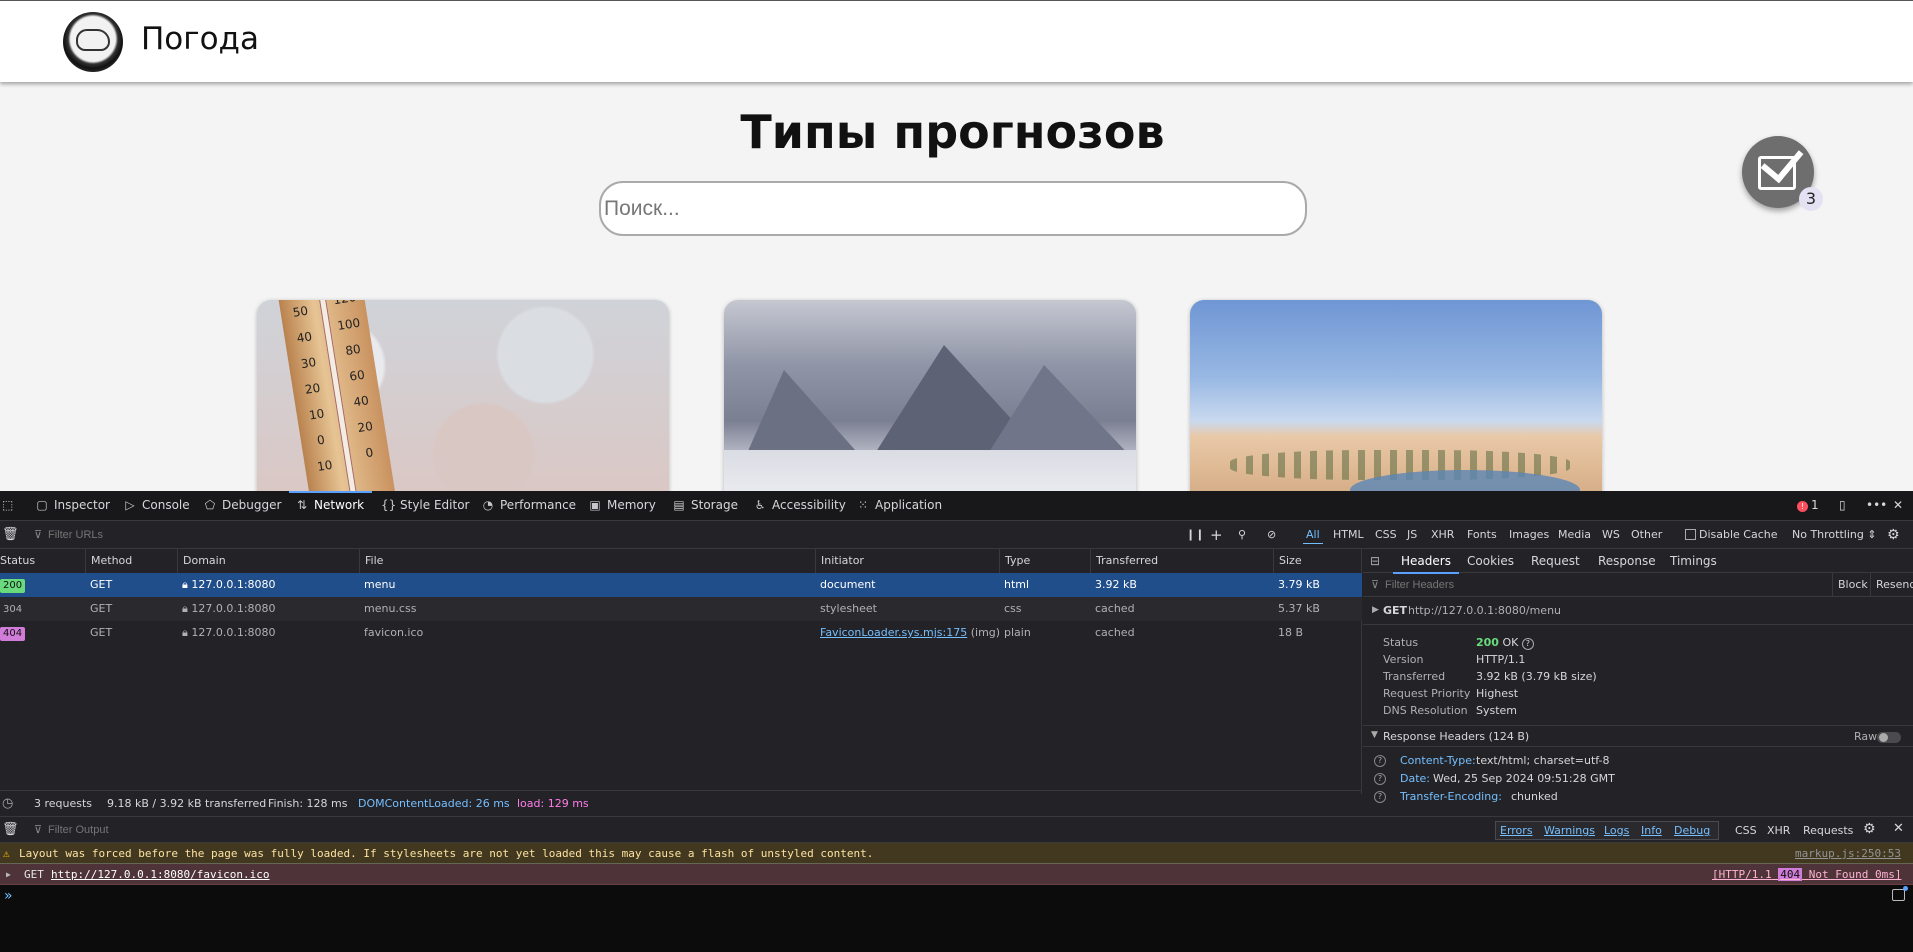 This screenshot has width=1913, height=952. I want to click on column-header-transferred: Transferred, so click(1181, 561).